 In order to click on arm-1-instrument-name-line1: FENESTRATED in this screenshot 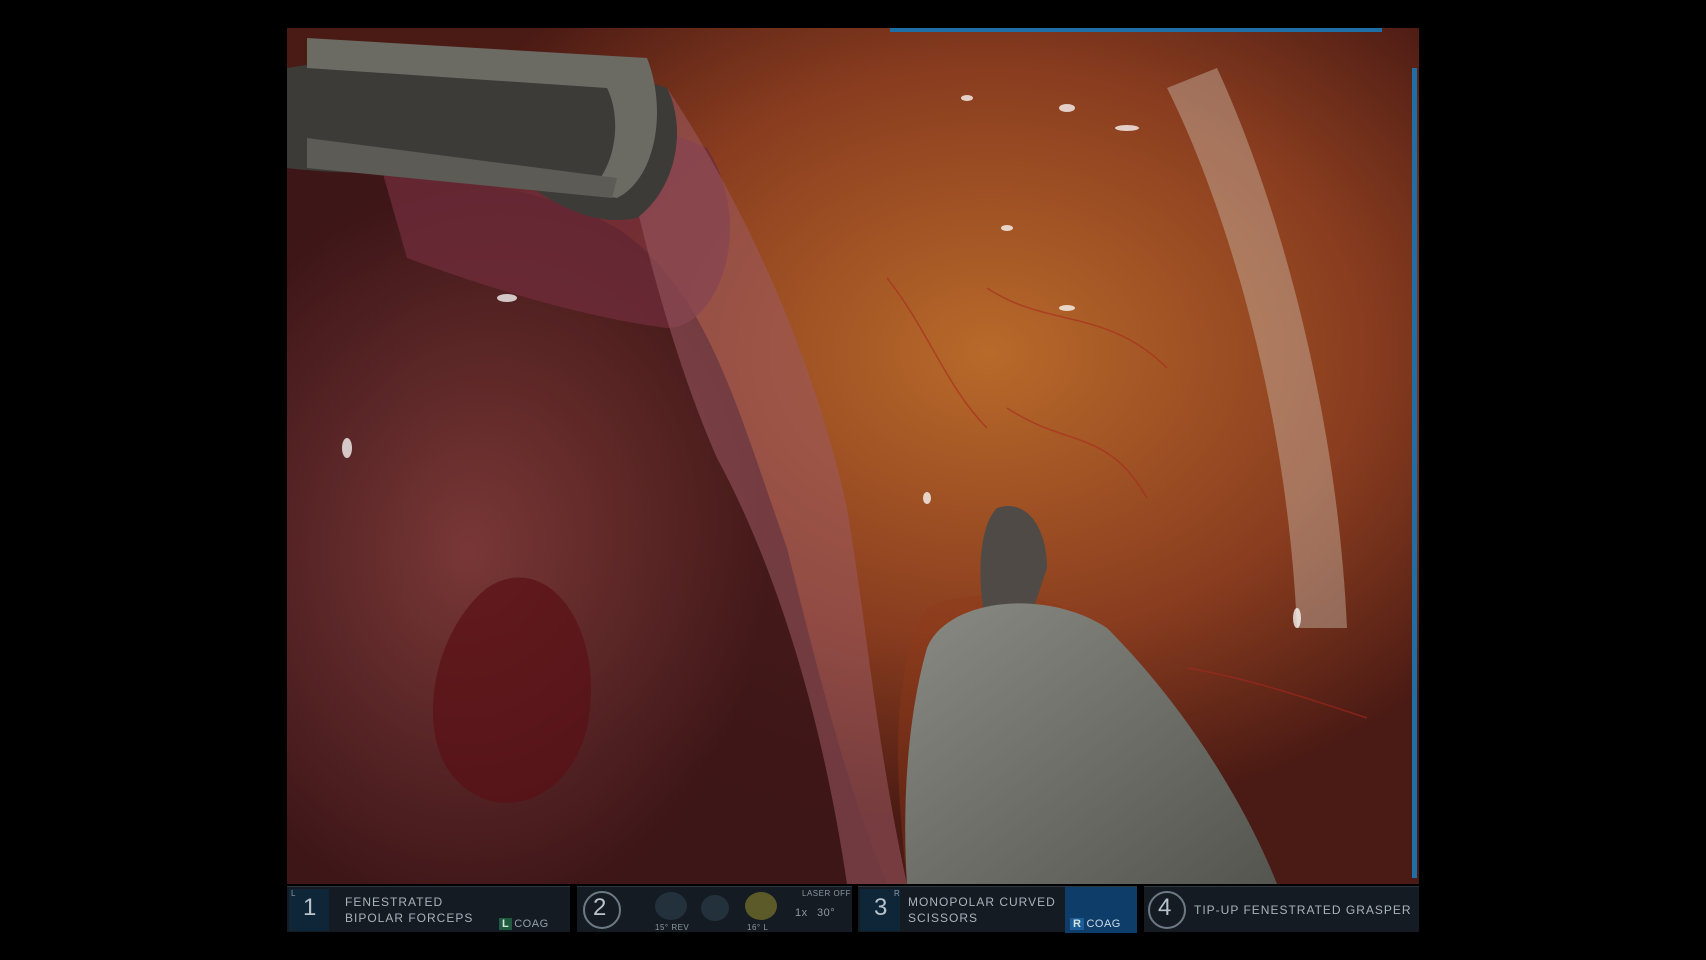, I will do `click(394, 902)`.